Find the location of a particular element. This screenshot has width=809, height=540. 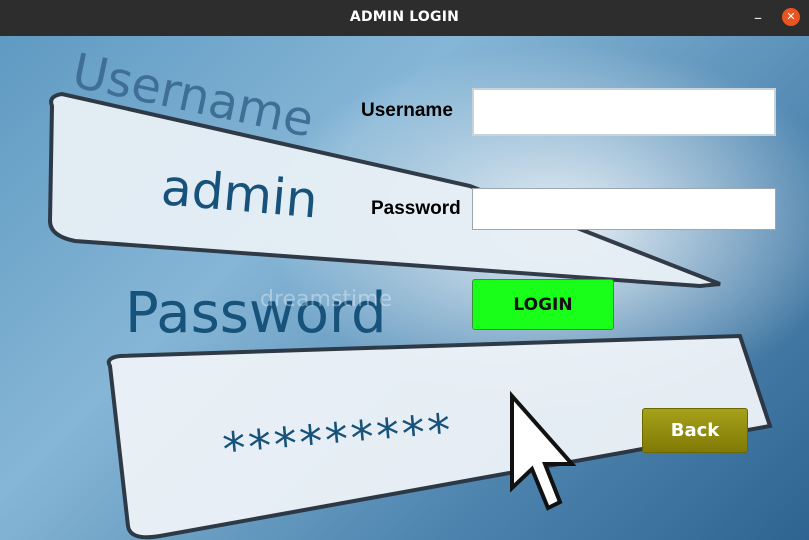

close-button: ✕ is located at coordinates (791, 17).